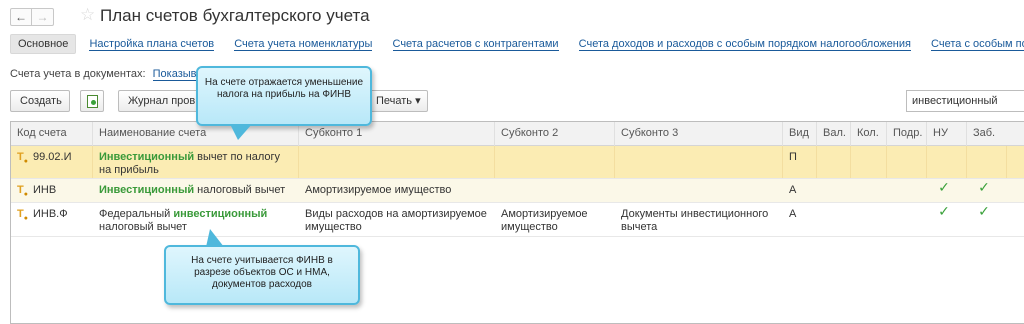  I want to click on header-subconto-3: Субконто 3, so click(699, 134).